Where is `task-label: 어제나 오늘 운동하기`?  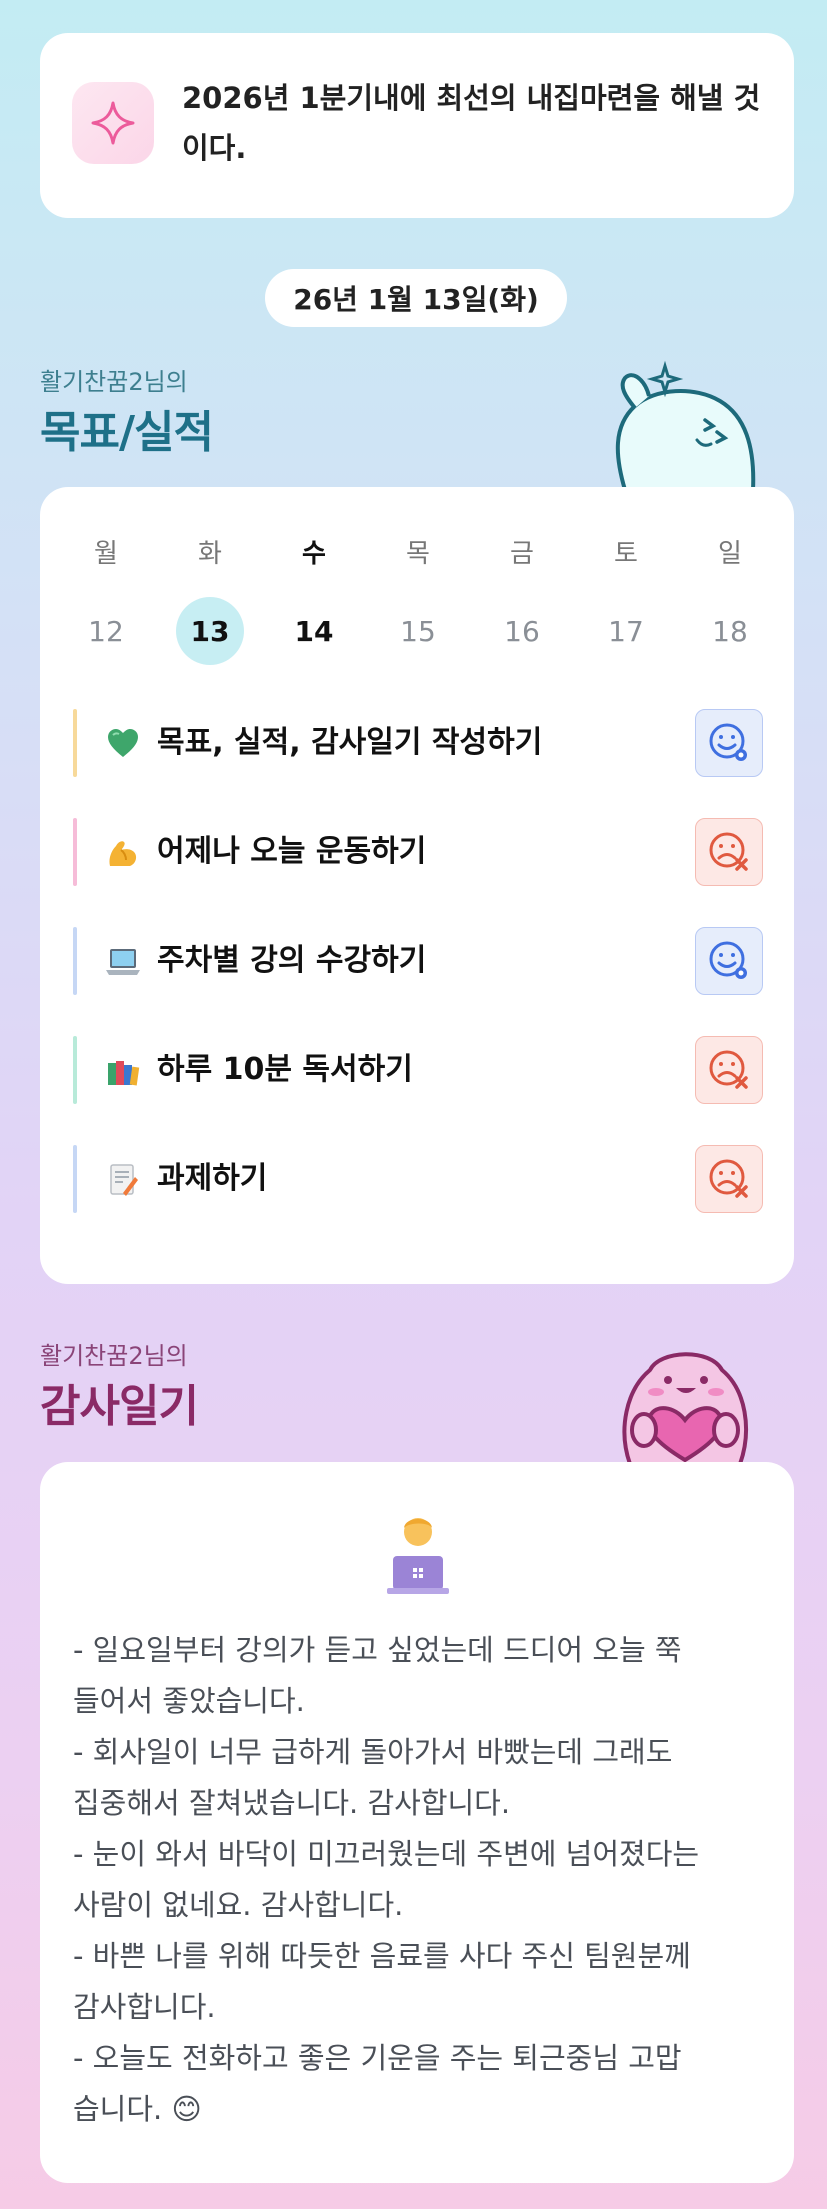 task-label: 어제나 오늘 운동하기 is located at coordinates (292, 851).